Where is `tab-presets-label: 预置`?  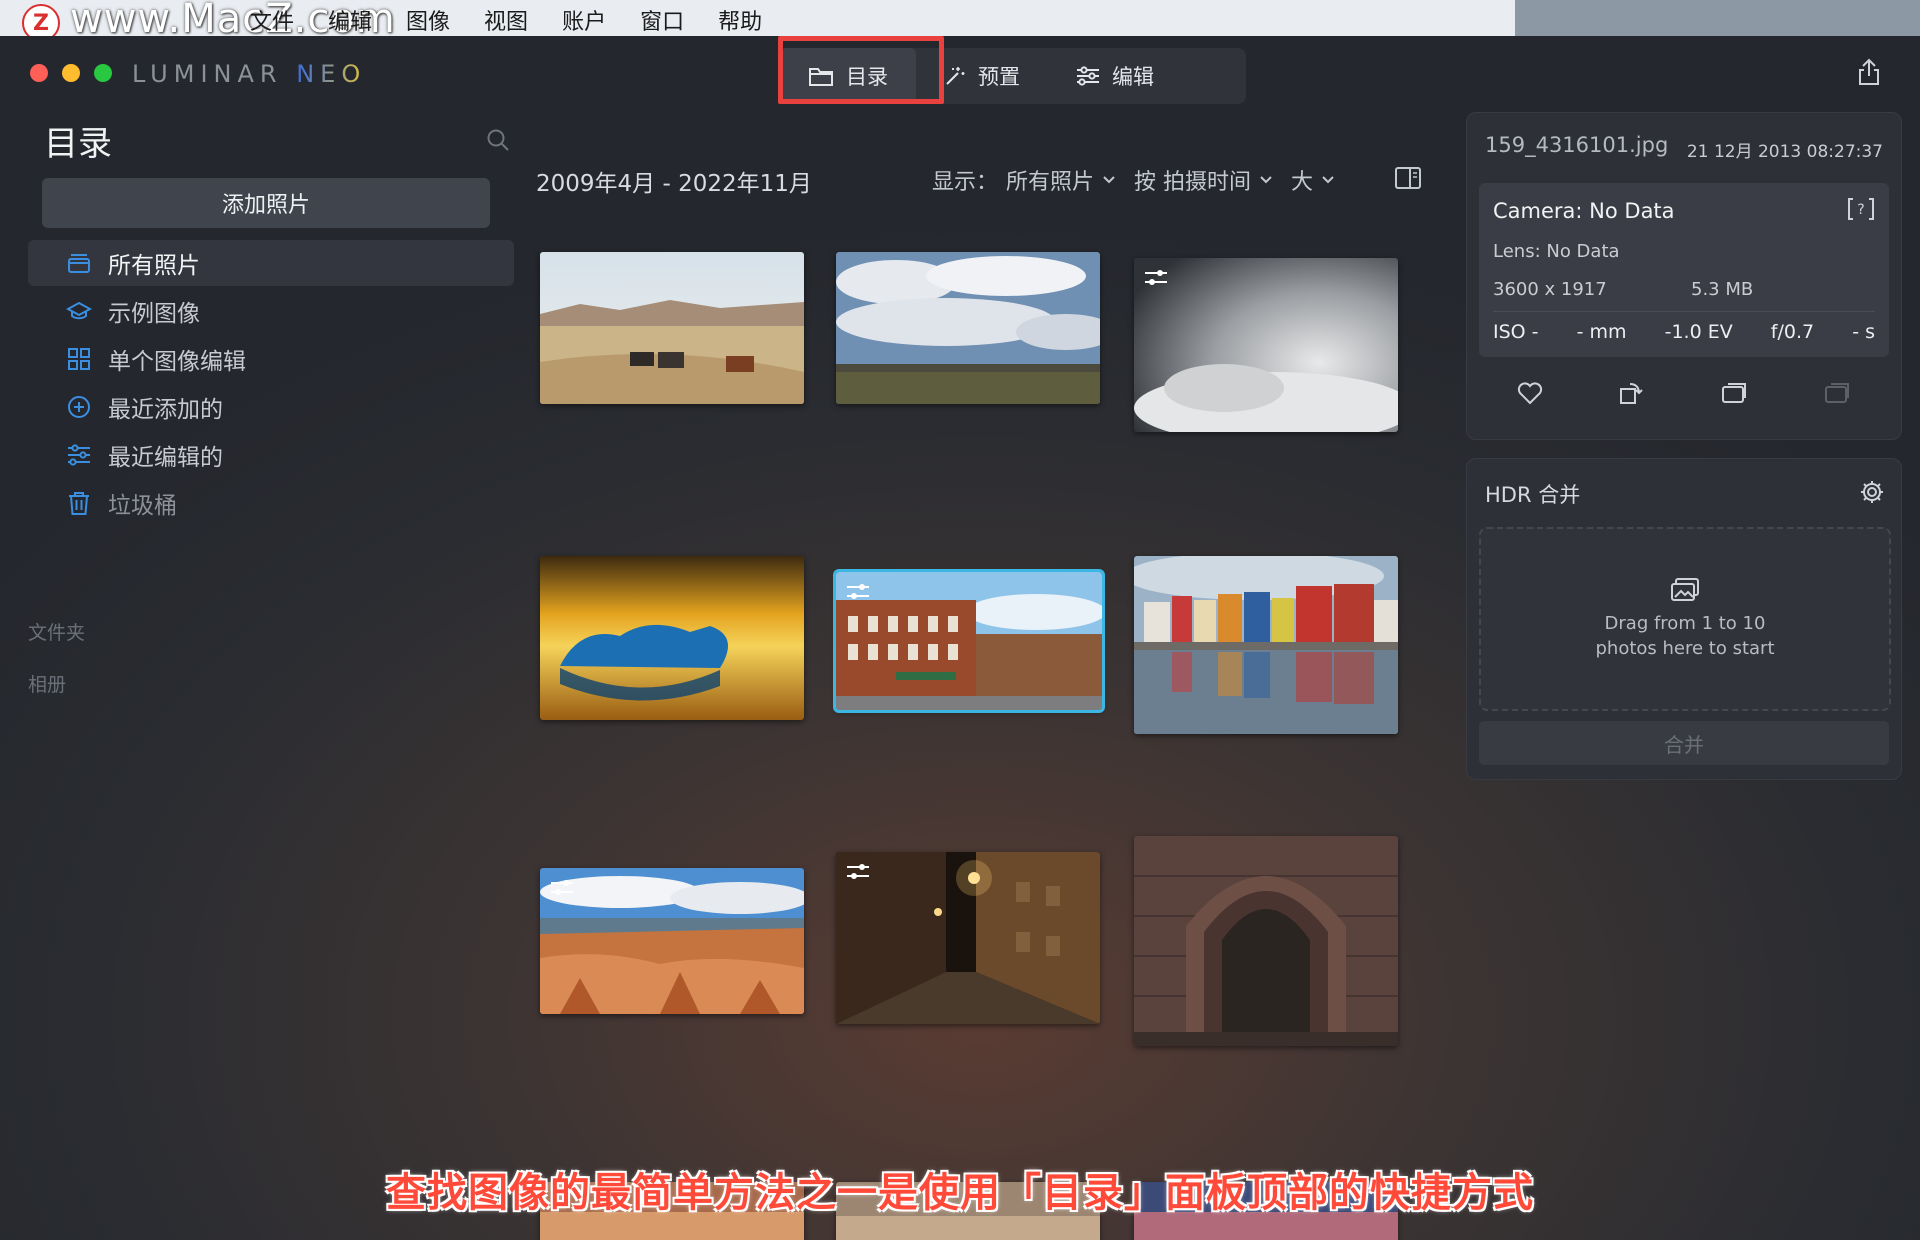
tab-presets-label: 预置 is located at coordinates (999, 77).